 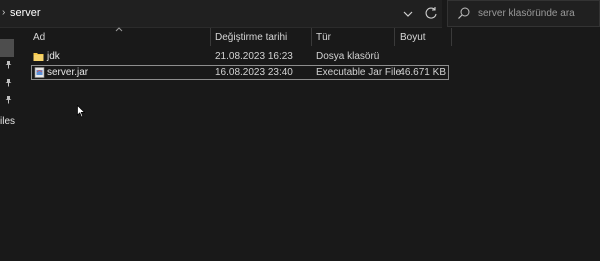 What do you see at coordinates (7, 144) in the screenshot?
I see `navigation-pane: iles` at bounding box center [7, 144].